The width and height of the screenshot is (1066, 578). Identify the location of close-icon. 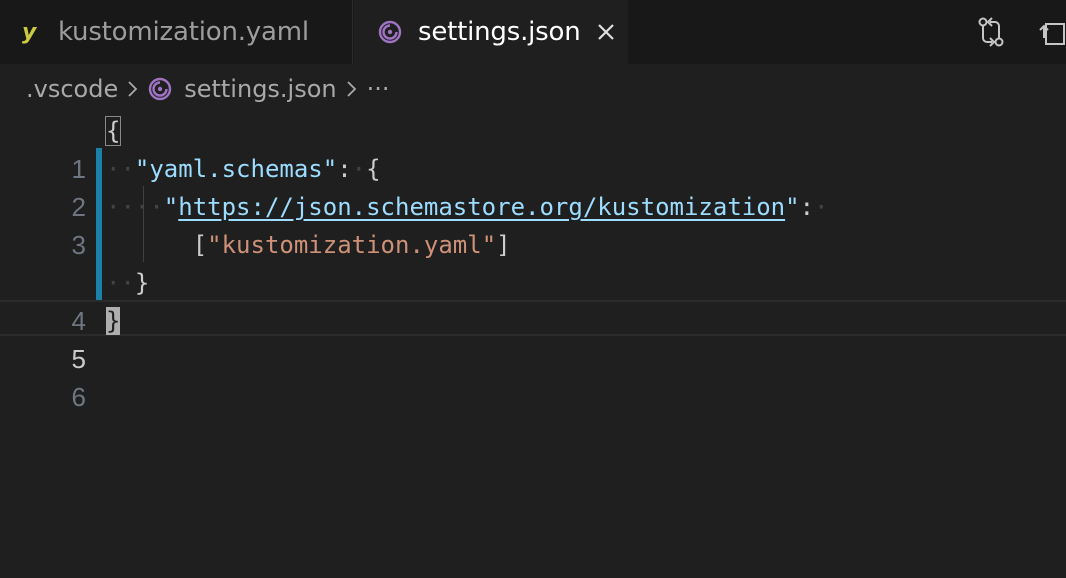
(606, 32).